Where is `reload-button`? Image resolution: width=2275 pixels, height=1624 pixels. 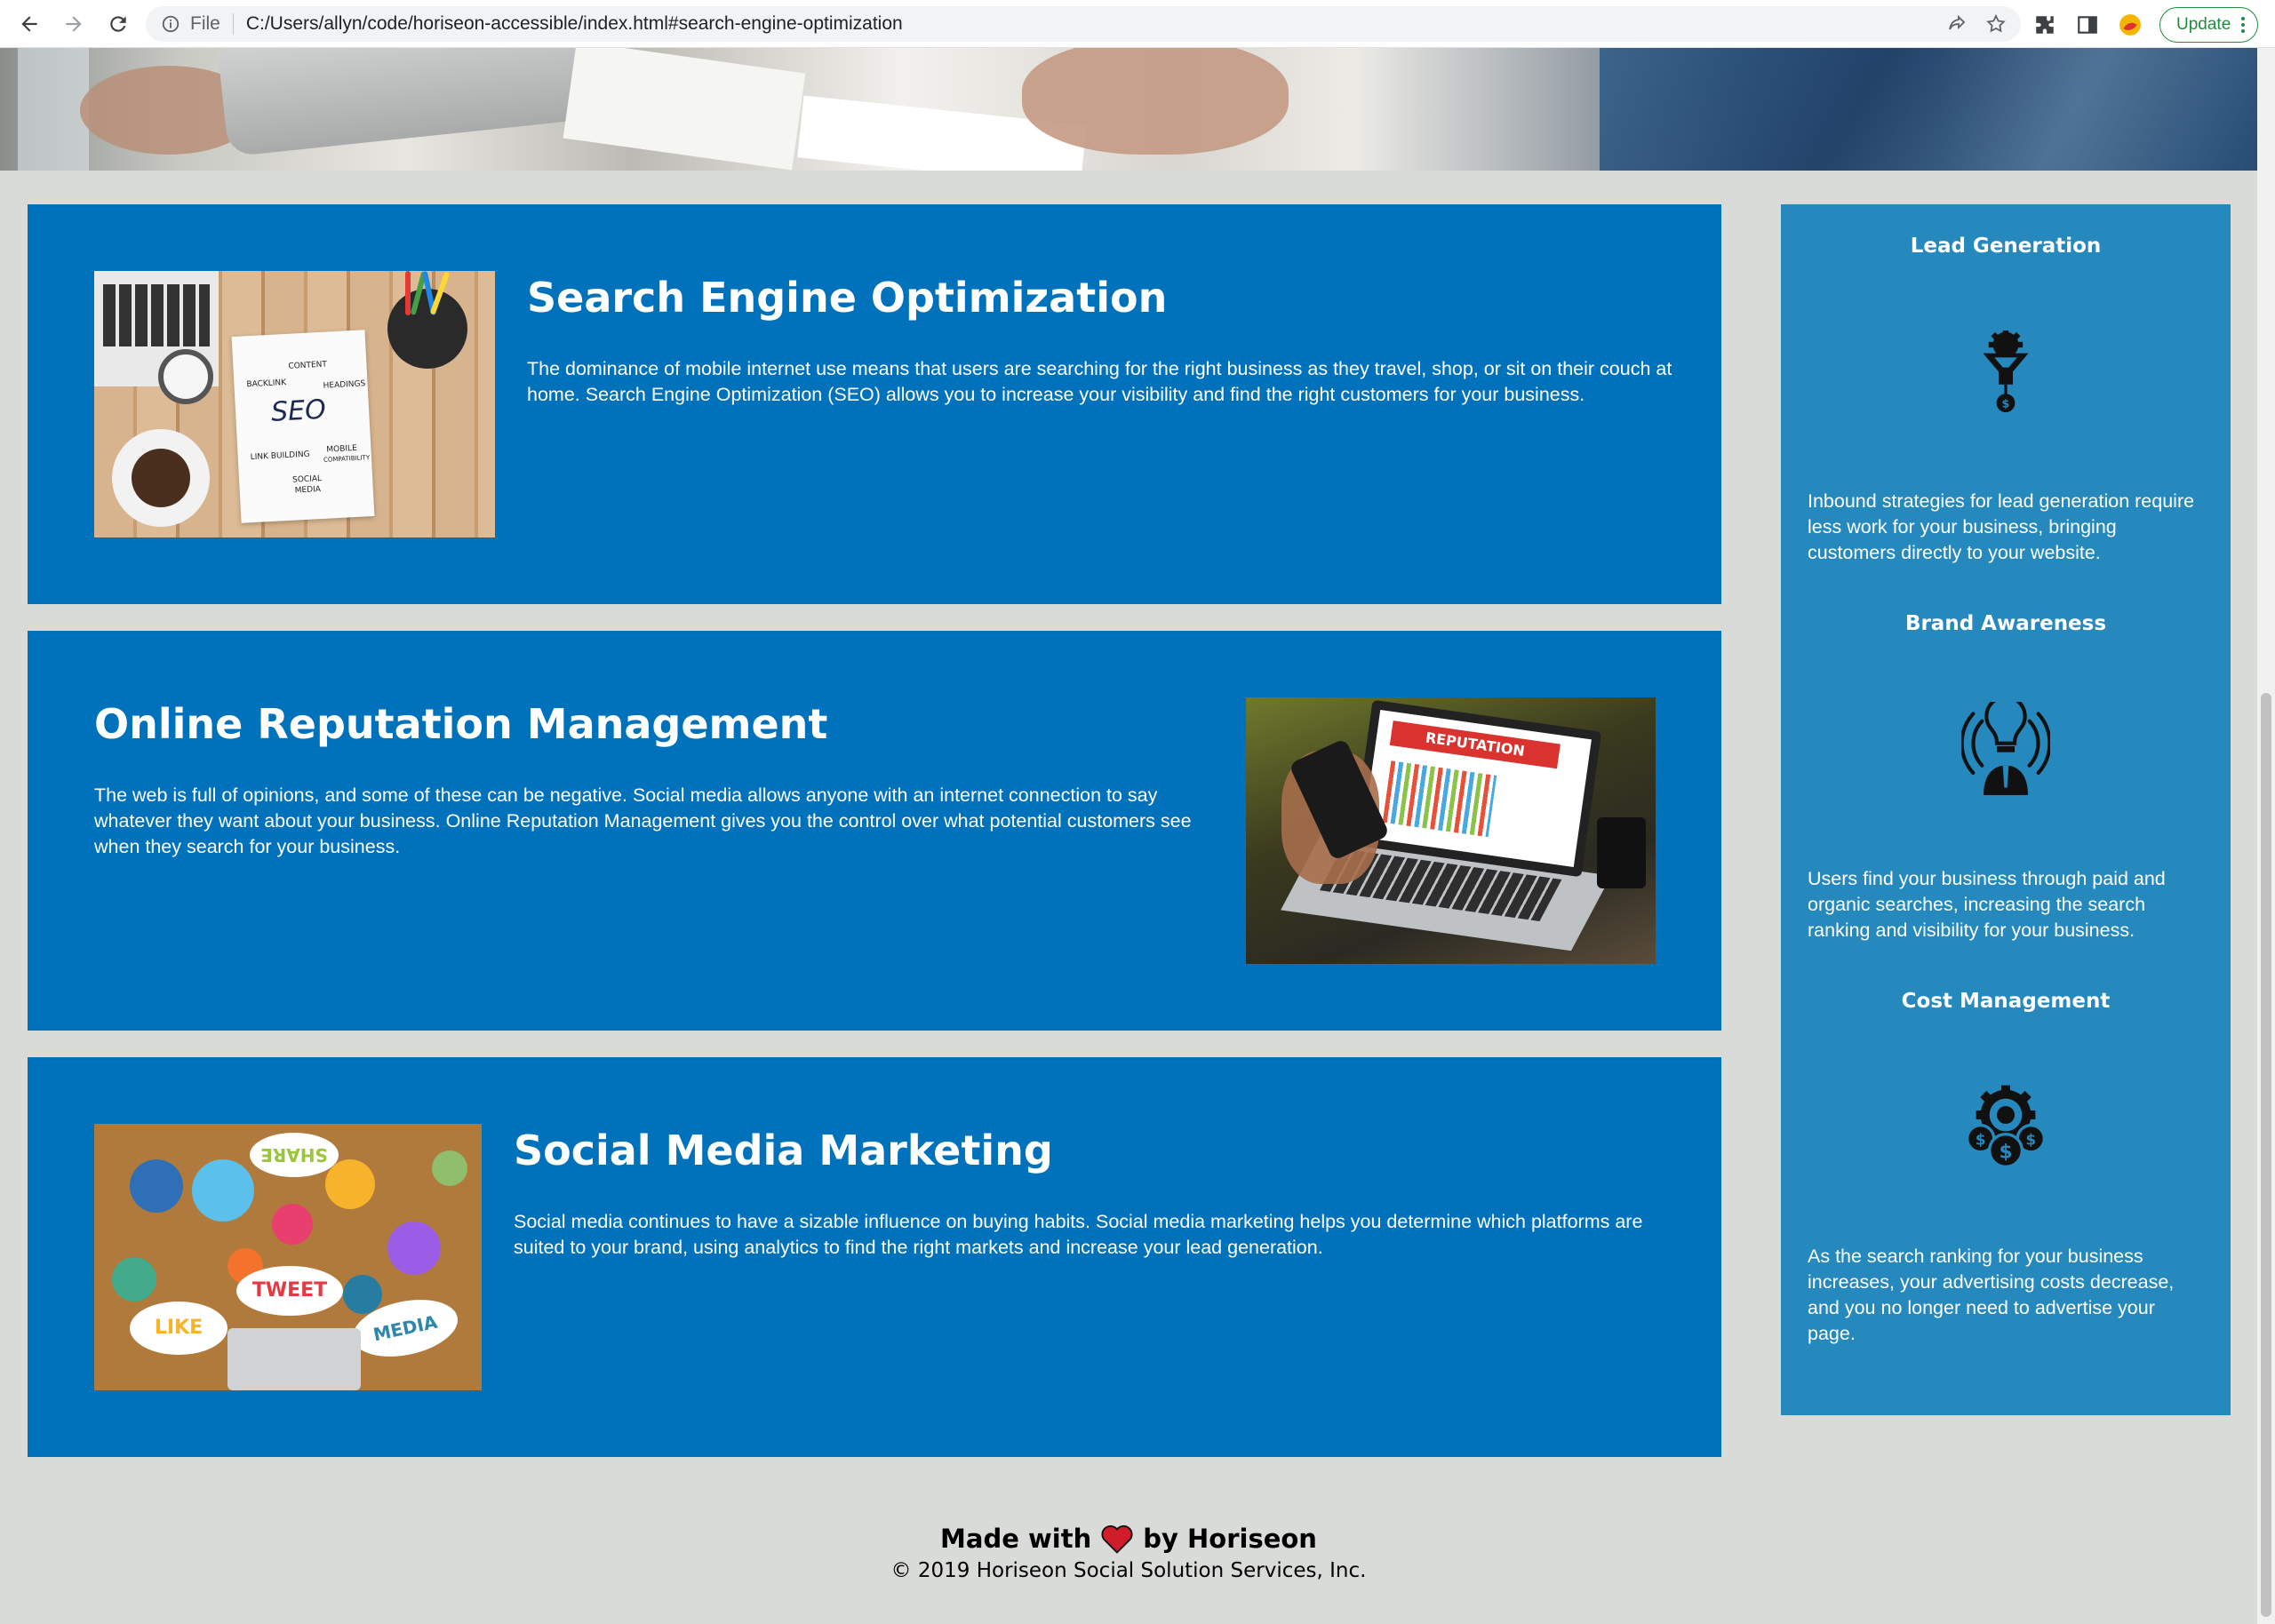 reload-button is located at coordinates (118, 24).